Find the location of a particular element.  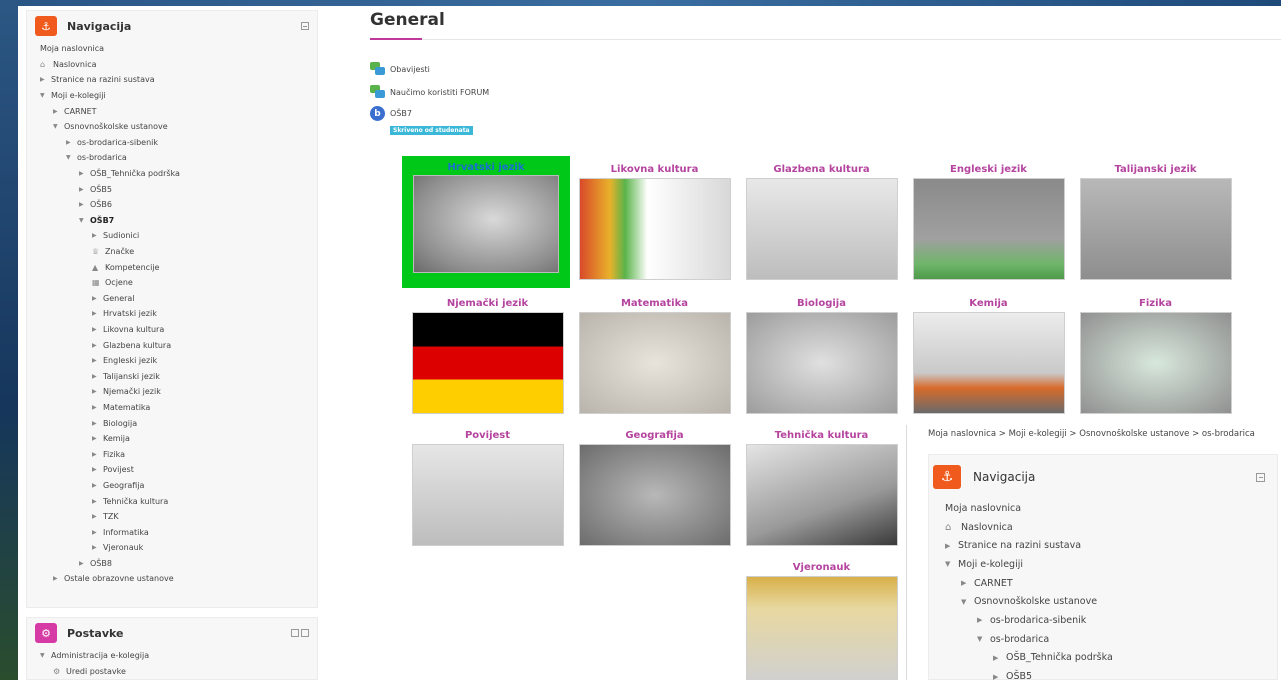

course-section-tile: Geografija is located at coordinates (654, 487).